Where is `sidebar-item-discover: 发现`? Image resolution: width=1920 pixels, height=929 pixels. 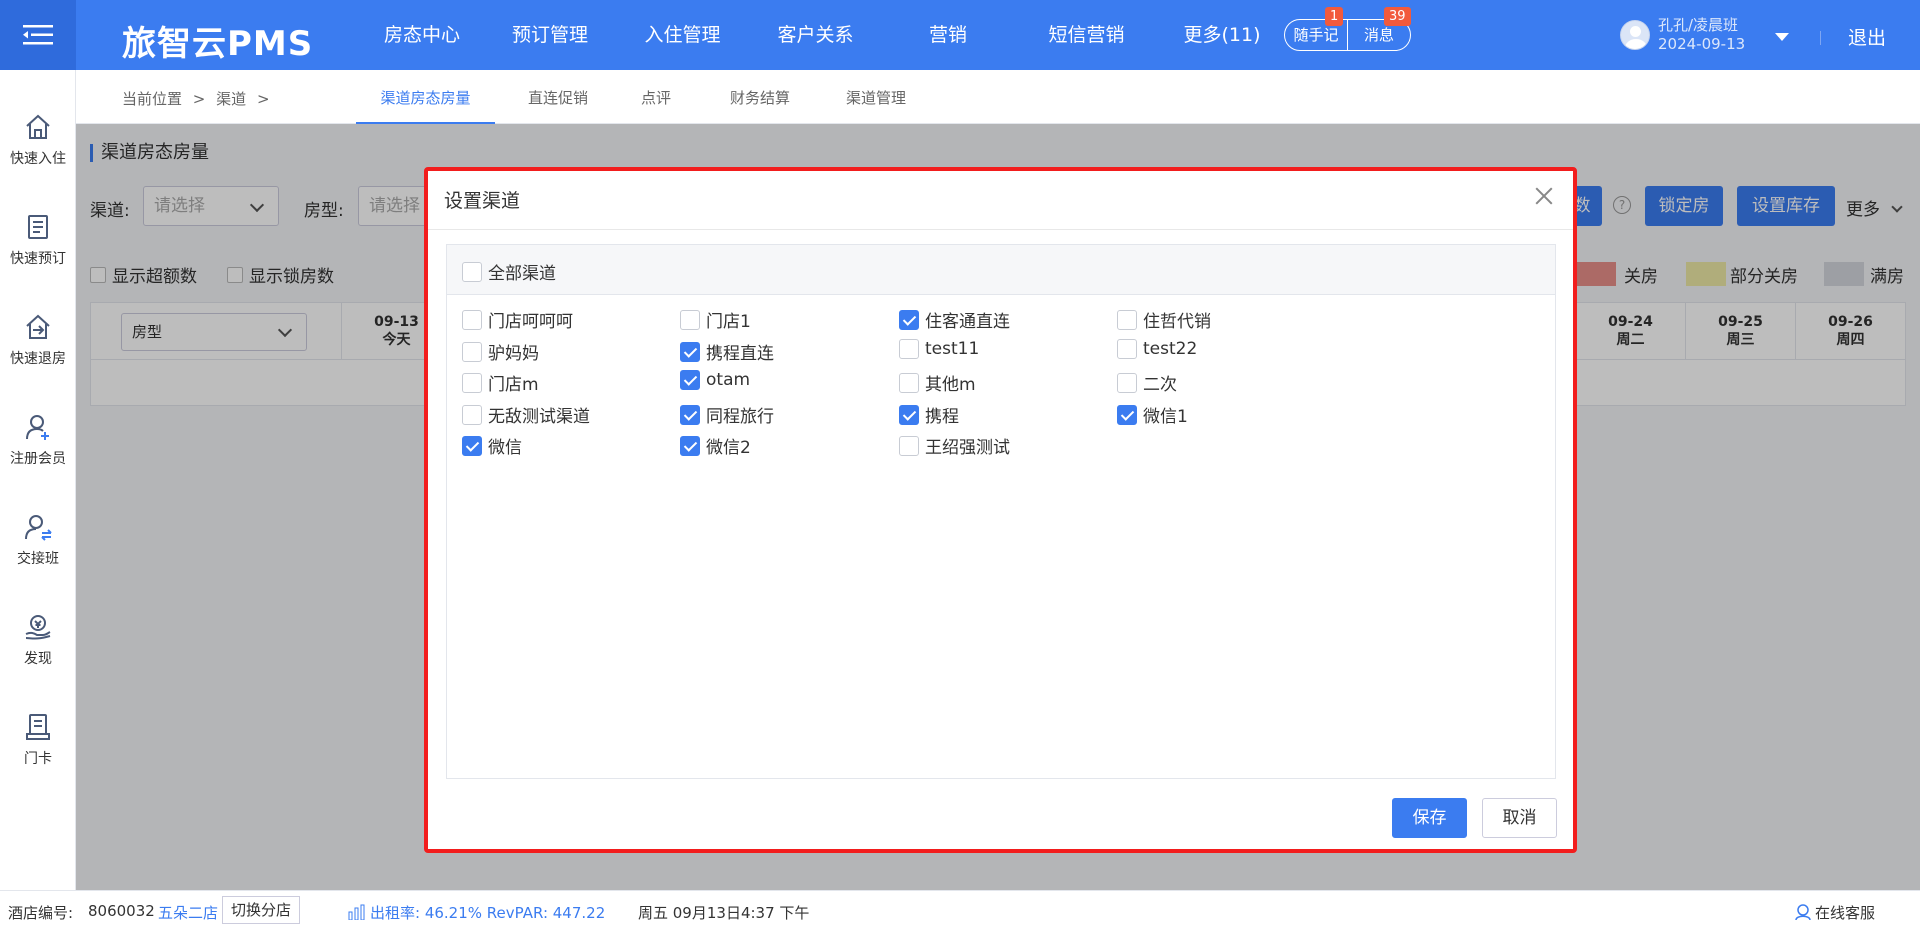
sidebar-item-discover: 发现 is located at coordinates (38, 640).